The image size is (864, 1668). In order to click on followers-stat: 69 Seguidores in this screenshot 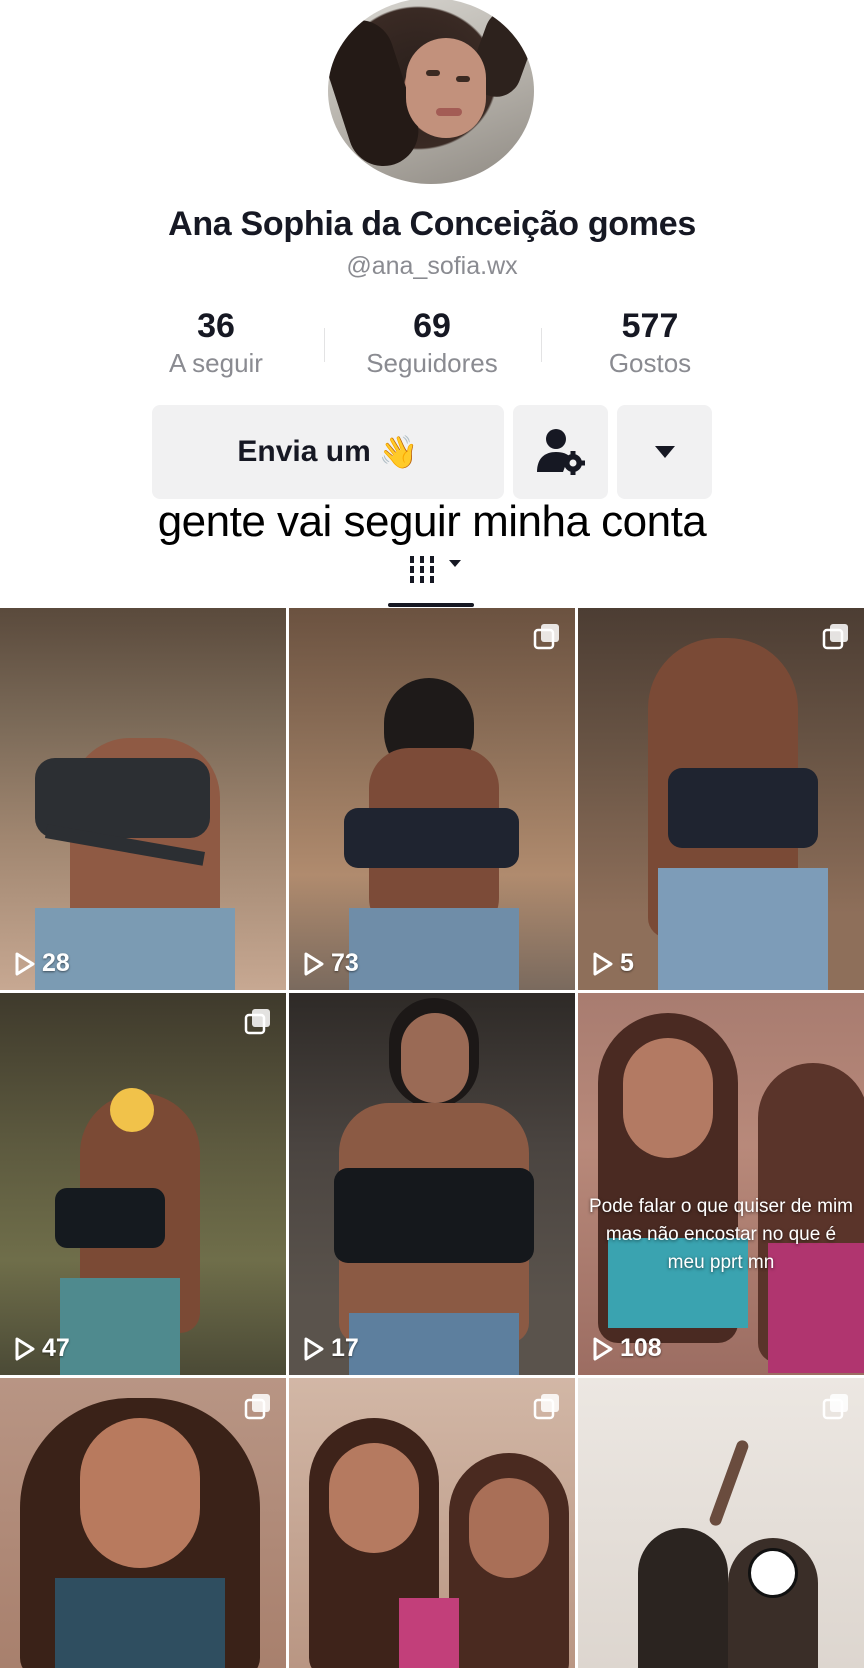, I will do `click(432, 343)`.